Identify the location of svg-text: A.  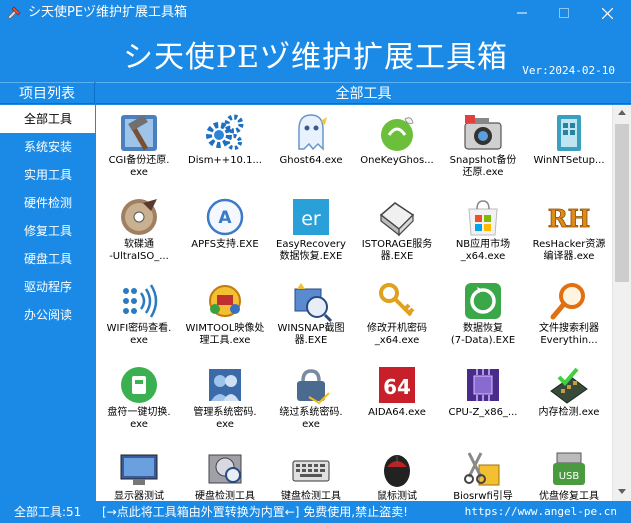
(225, 218).